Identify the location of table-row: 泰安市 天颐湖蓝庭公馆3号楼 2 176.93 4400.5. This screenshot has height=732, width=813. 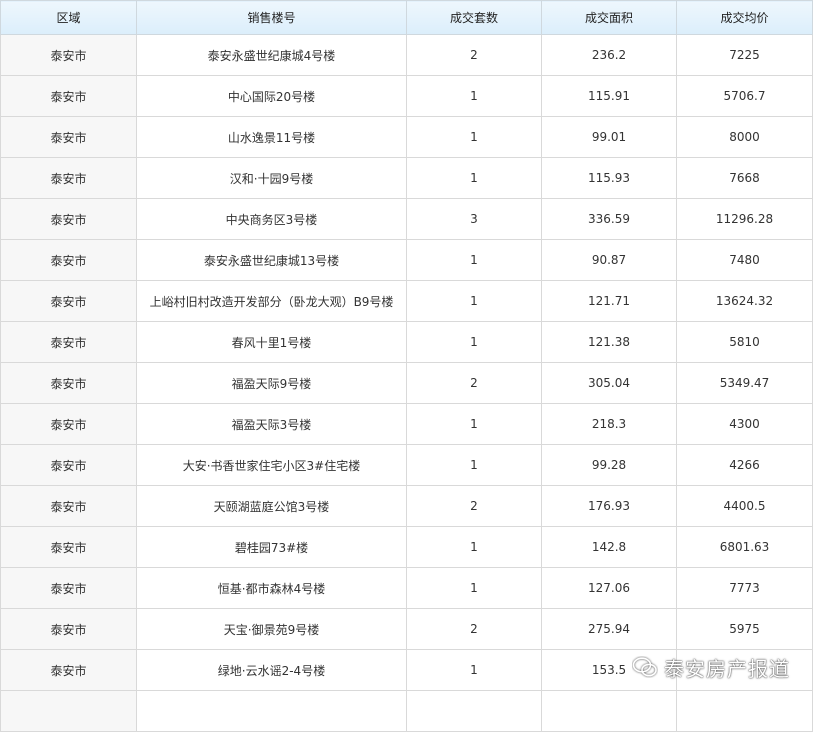
(406, 506).